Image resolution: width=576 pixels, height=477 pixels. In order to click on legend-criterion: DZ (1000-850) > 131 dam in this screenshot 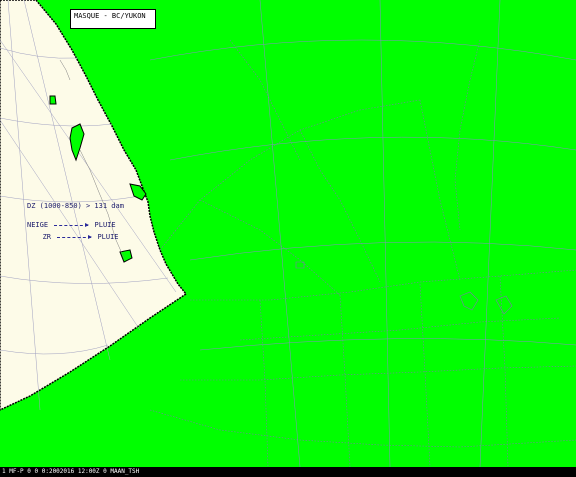, I will do `click(75, 206)`.